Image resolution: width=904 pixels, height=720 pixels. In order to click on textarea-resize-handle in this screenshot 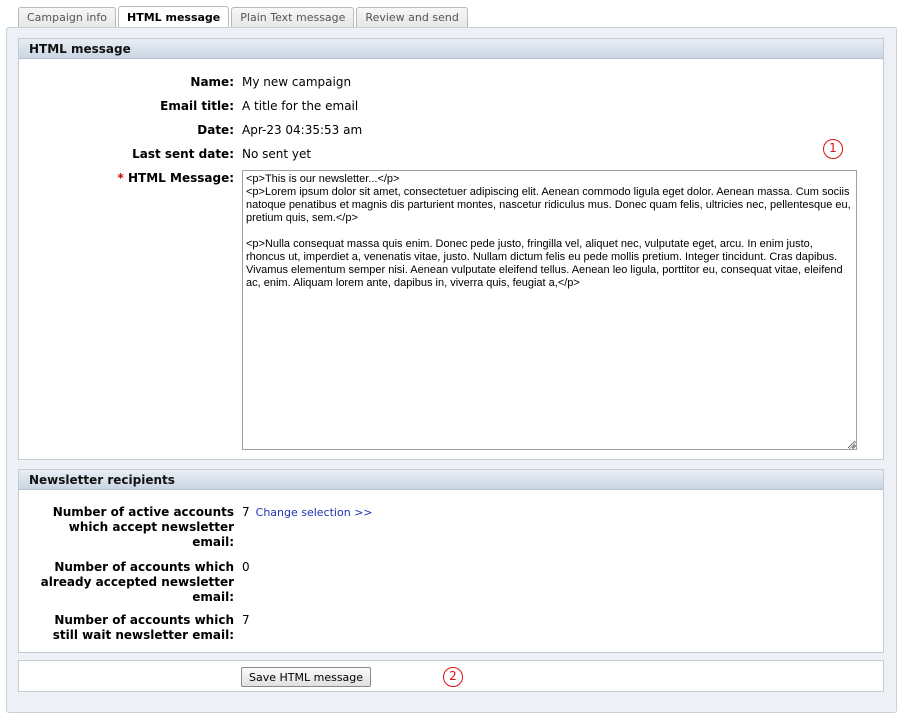, I will do `click(852, 445)`.